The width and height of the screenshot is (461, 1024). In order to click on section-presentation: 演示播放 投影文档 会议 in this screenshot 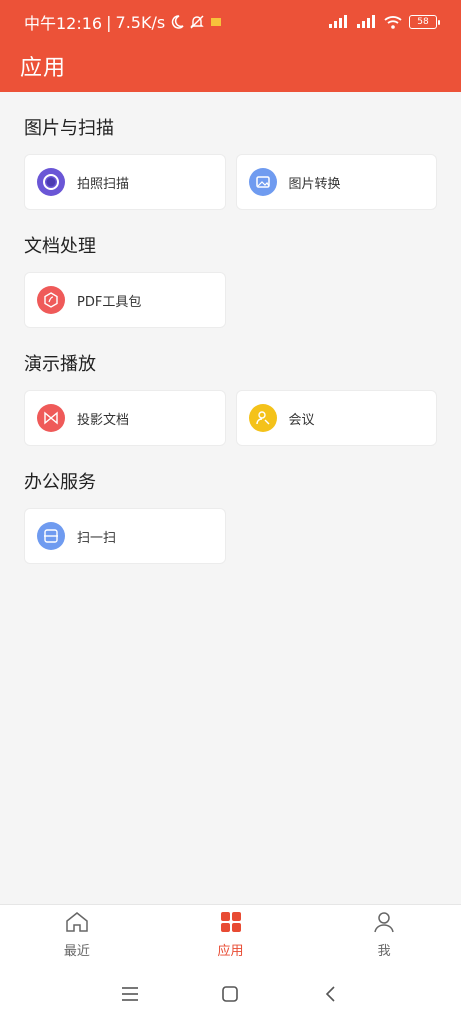, I will do `click(230, 398)`.